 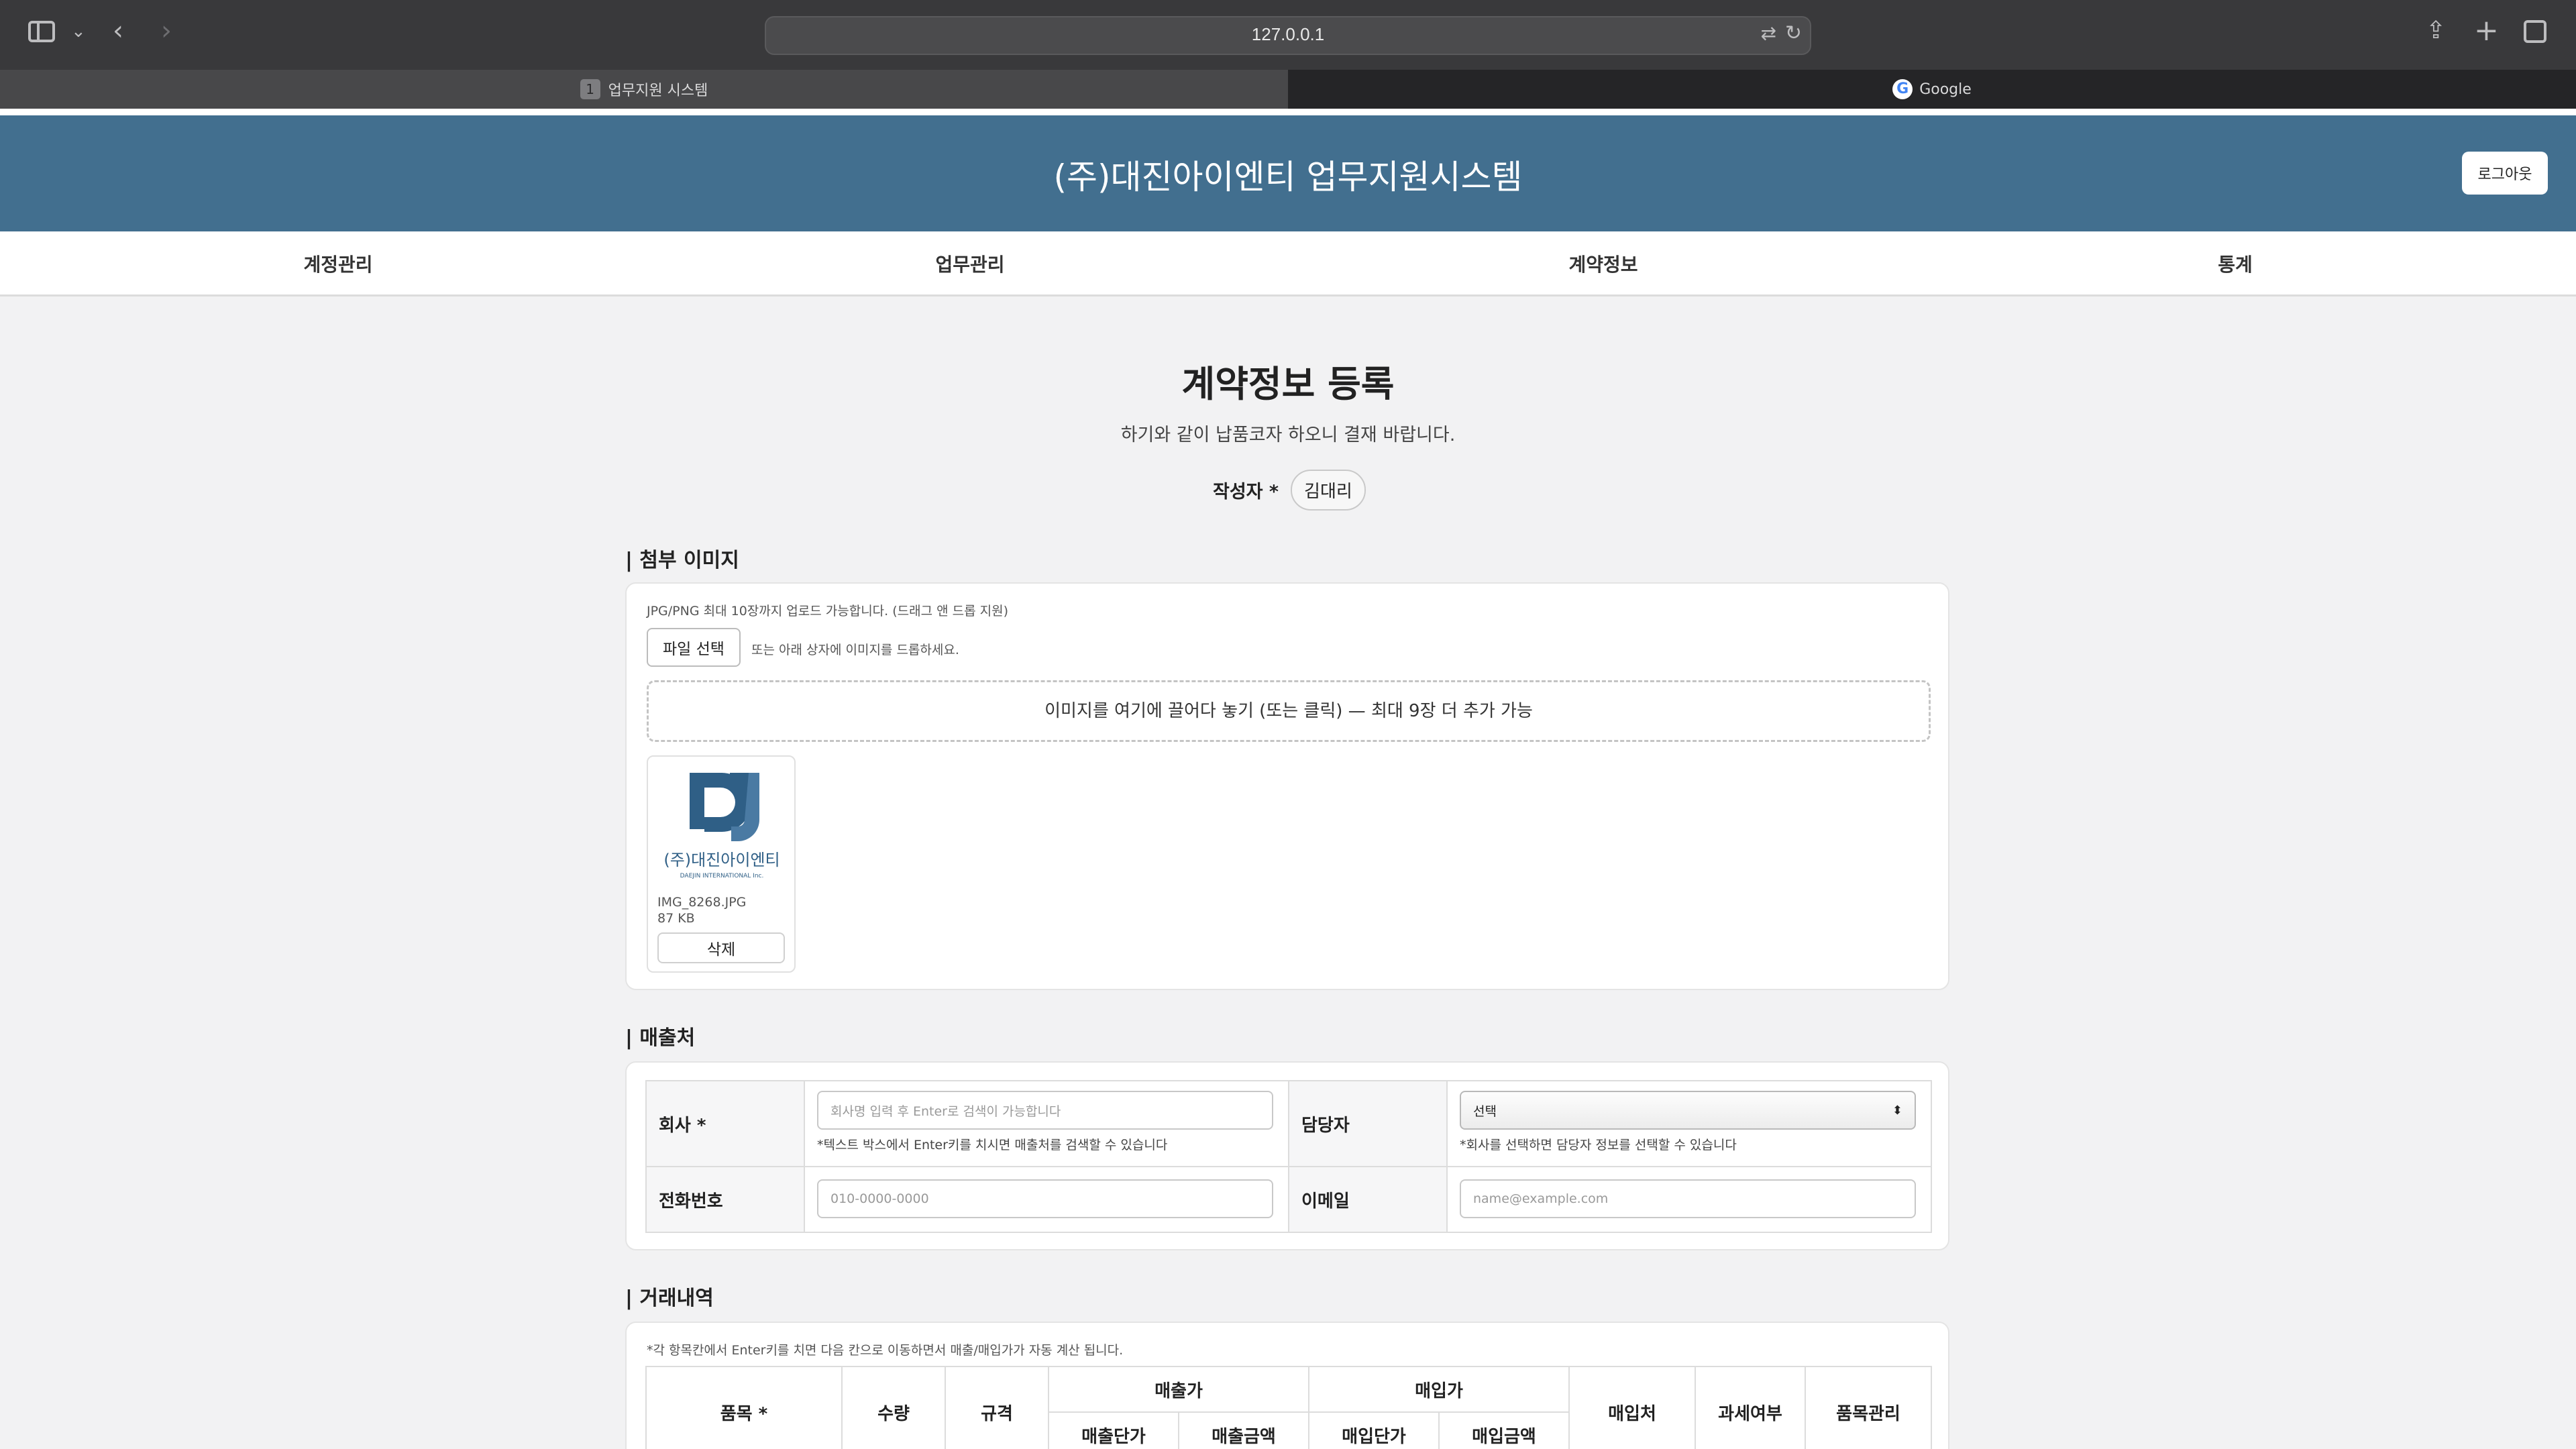 I want to click on sidebar-toggle-icon, so click(x=41, y=31).